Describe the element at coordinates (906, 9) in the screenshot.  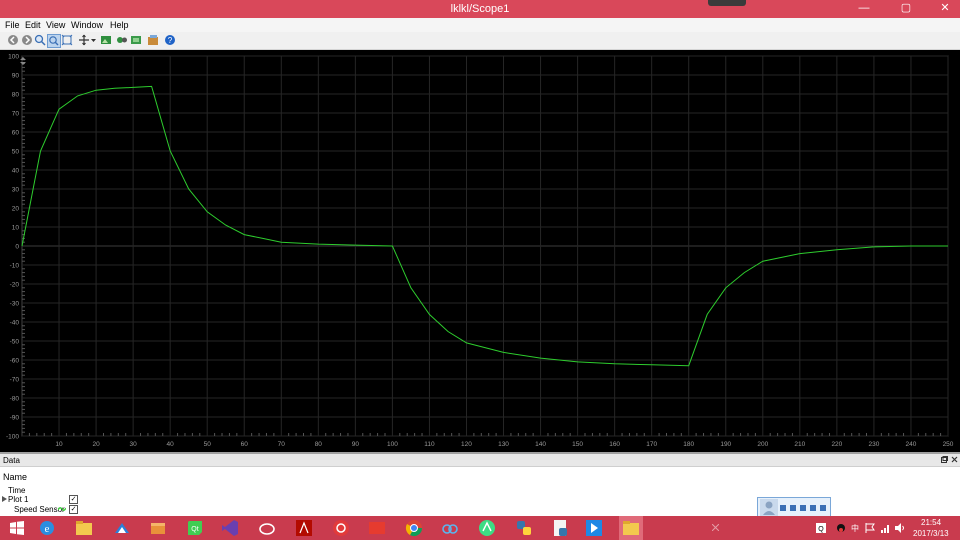
I see `maximize-button: ▢` at that location.